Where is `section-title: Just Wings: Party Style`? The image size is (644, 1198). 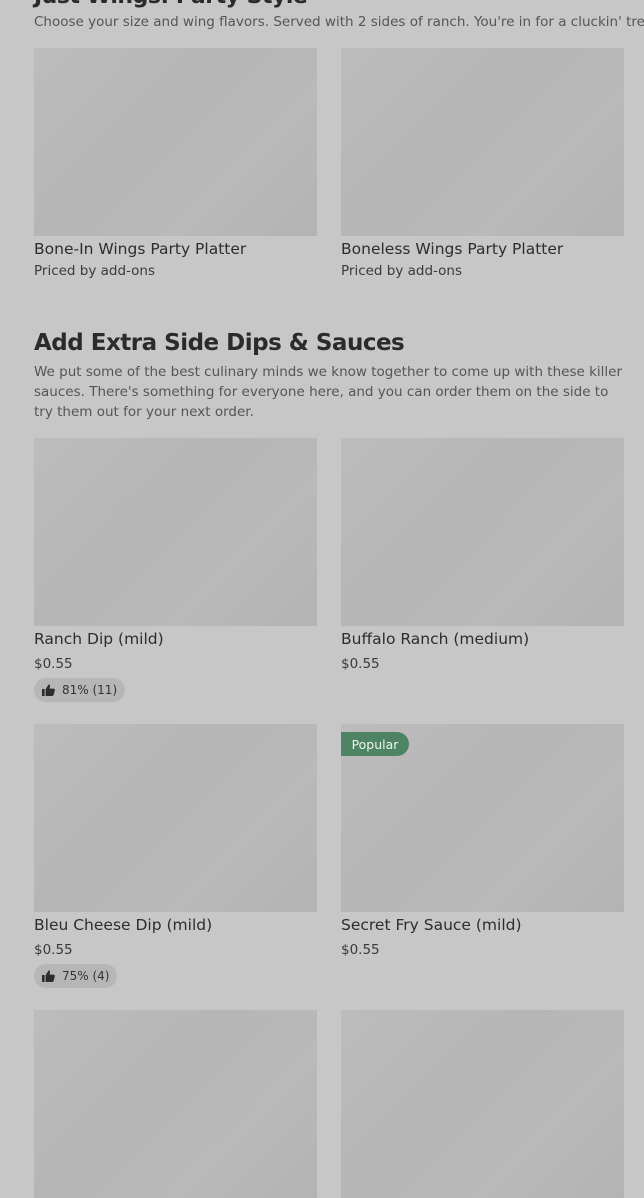 section-title: Just Wings: Party Style is located at coordinates (171, 4).